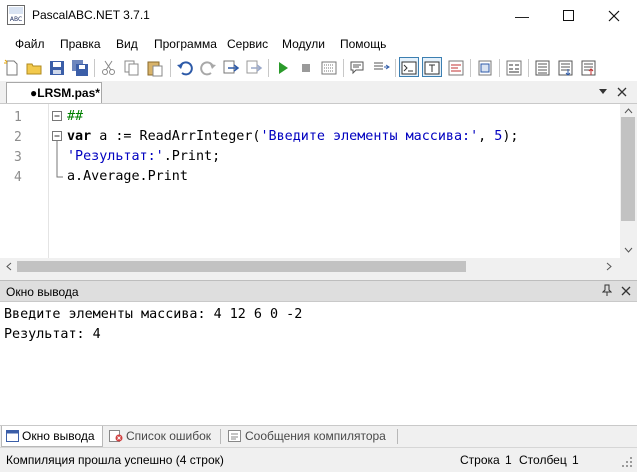 This screenshot has width=637, height=472. Describe the element at coordinates (510, 136) in the screenshot. I see `code-text: );` at that location.